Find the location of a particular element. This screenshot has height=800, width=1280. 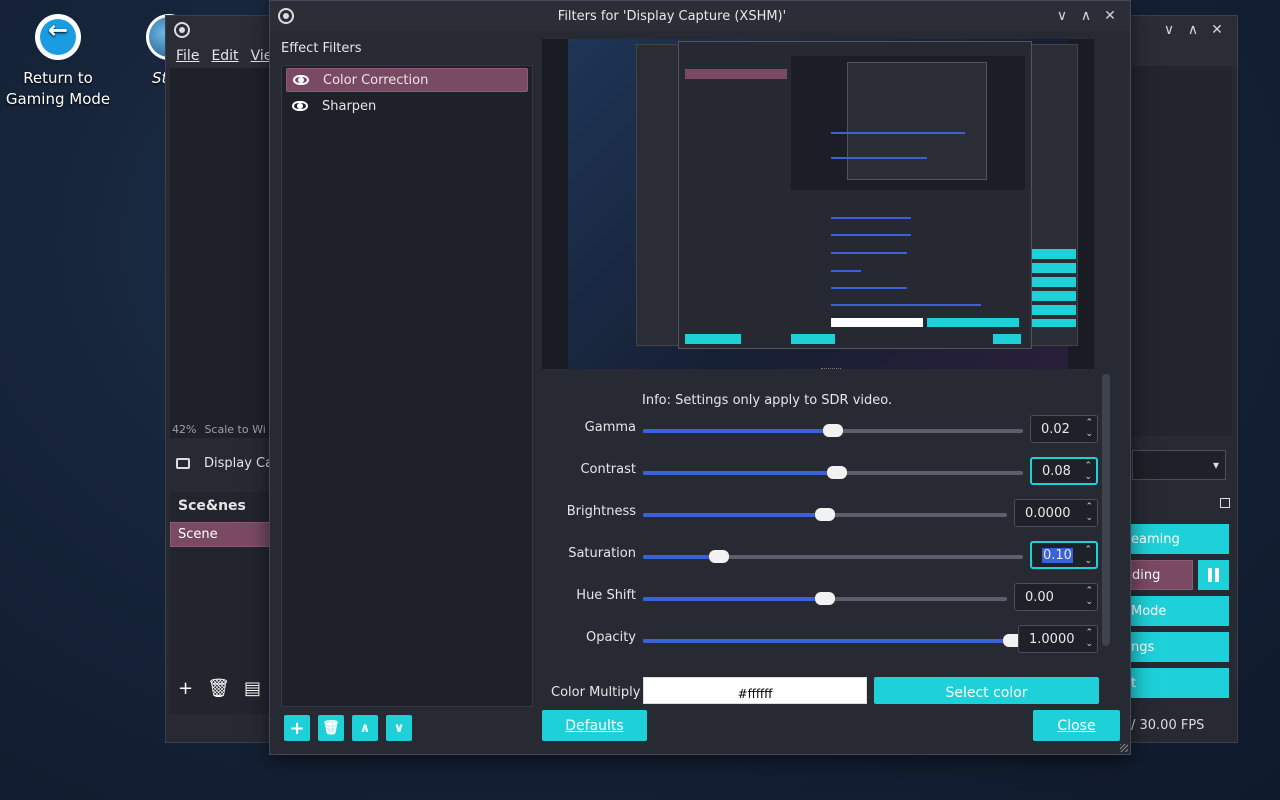

setting-label-contrast: Contrast is located at coordinates (608, 469).